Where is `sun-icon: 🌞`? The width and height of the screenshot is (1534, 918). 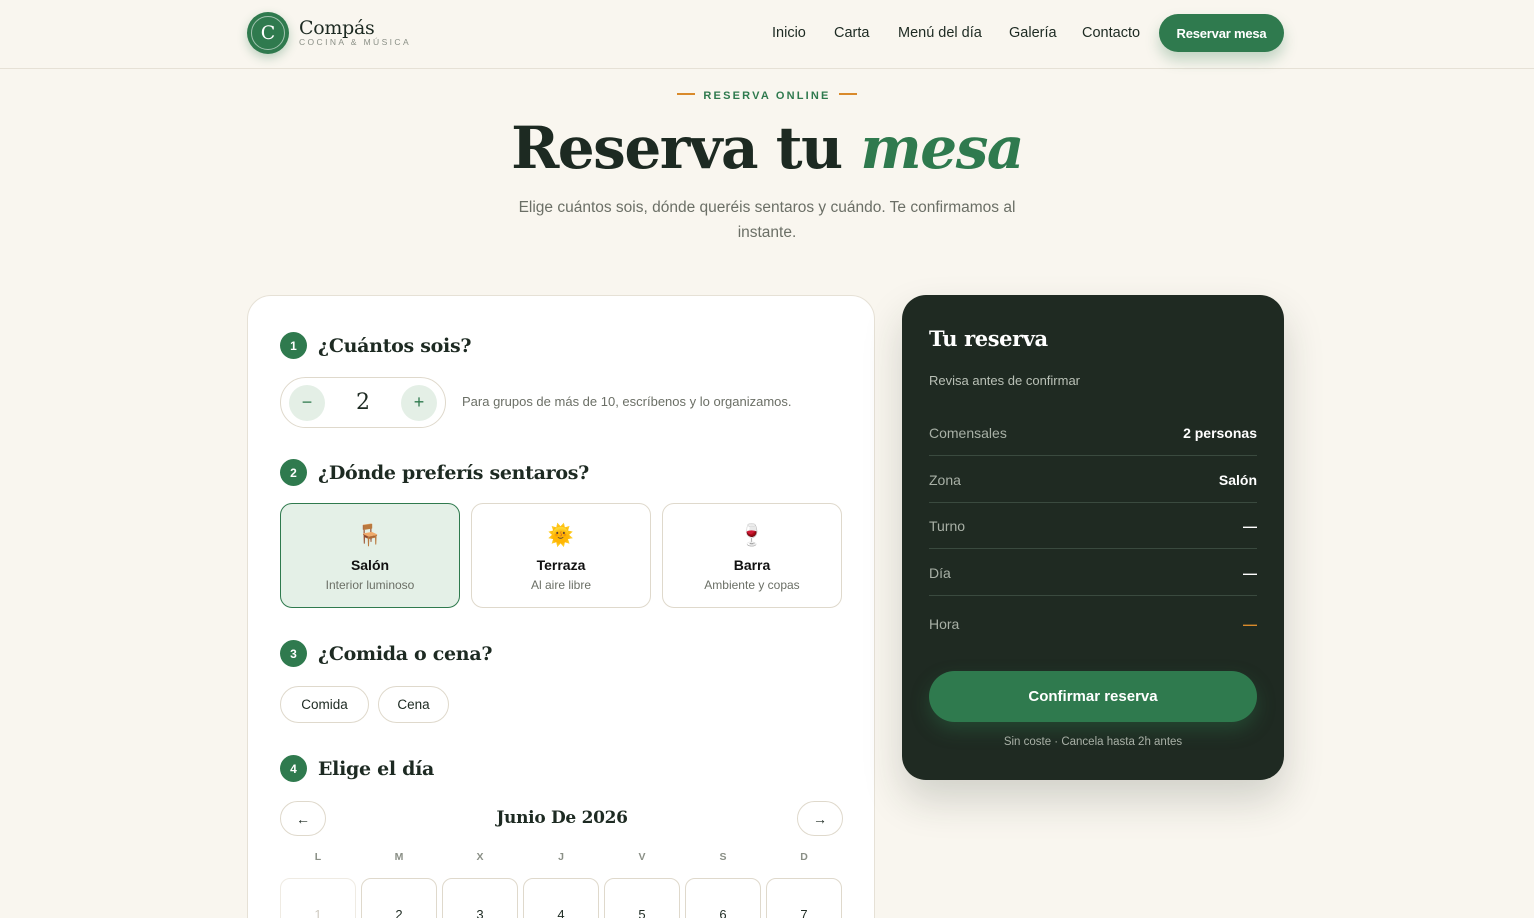
sun-icon: 🌞 is located at coordinates (561, 535).